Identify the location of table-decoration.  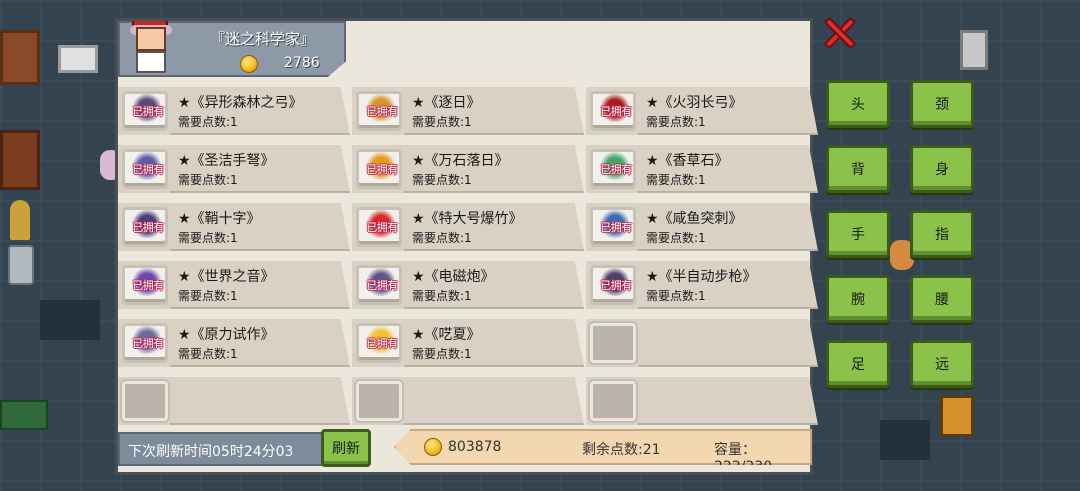
(78, 59).